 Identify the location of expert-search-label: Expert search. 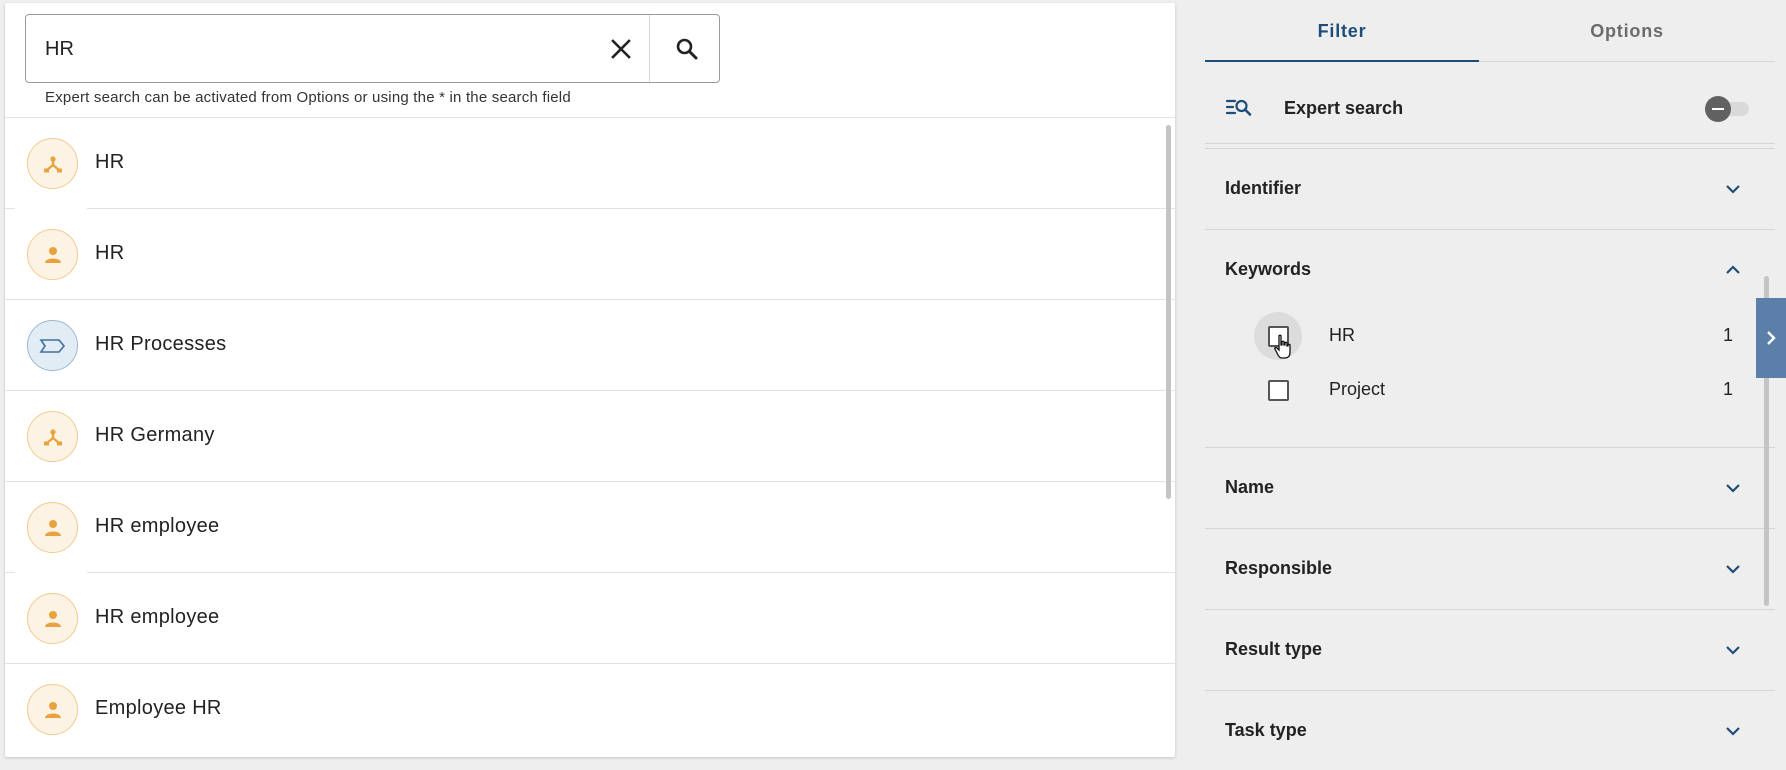
(1344, 108).